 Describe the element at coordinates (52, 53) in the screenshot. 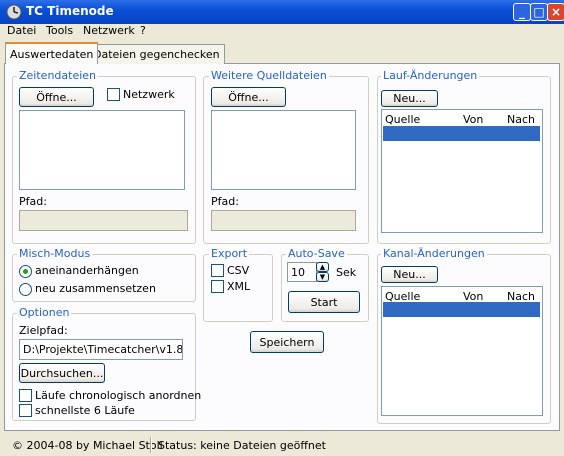

I see `tab-auswertedaten: Auswertedaten` at that location.